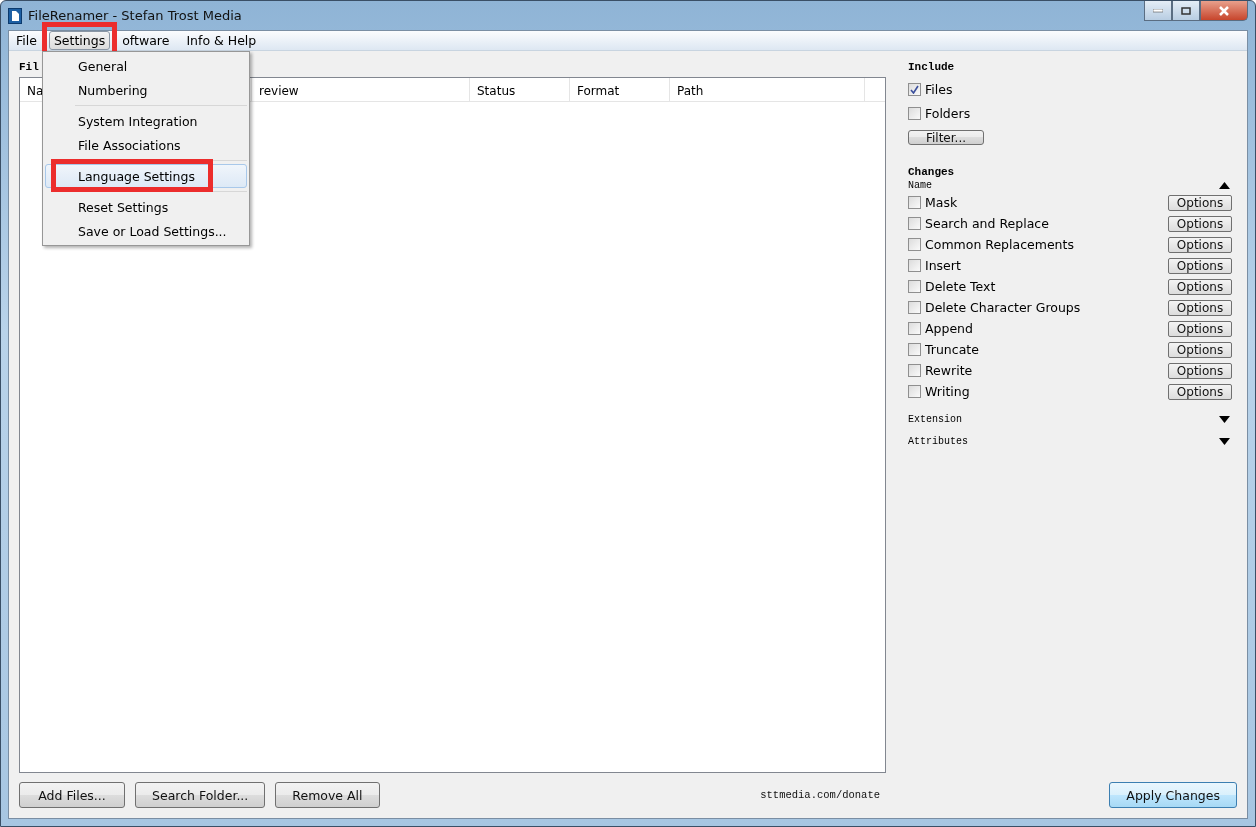  Describe the element at coordinates (15, 15) in the screenshot. I see `app-icon` at that location.